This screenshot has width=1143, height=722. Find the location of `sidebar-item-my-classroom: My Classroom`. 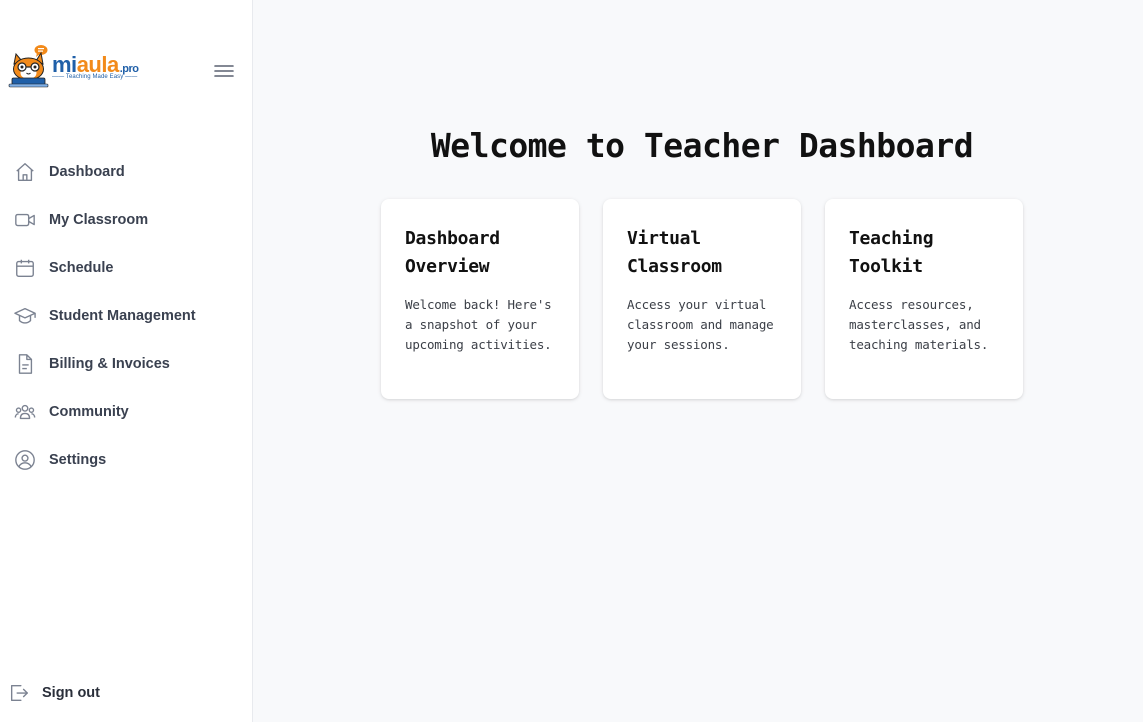

sidebar-item-my-classroom: My Classroom is located at coordinates (126, 220).